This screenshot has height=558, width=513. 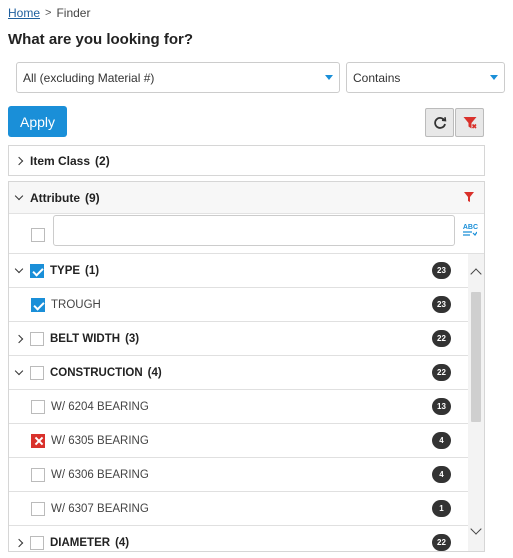 I want to click on attribute-label: Attribute, so click(x=55, y=197).